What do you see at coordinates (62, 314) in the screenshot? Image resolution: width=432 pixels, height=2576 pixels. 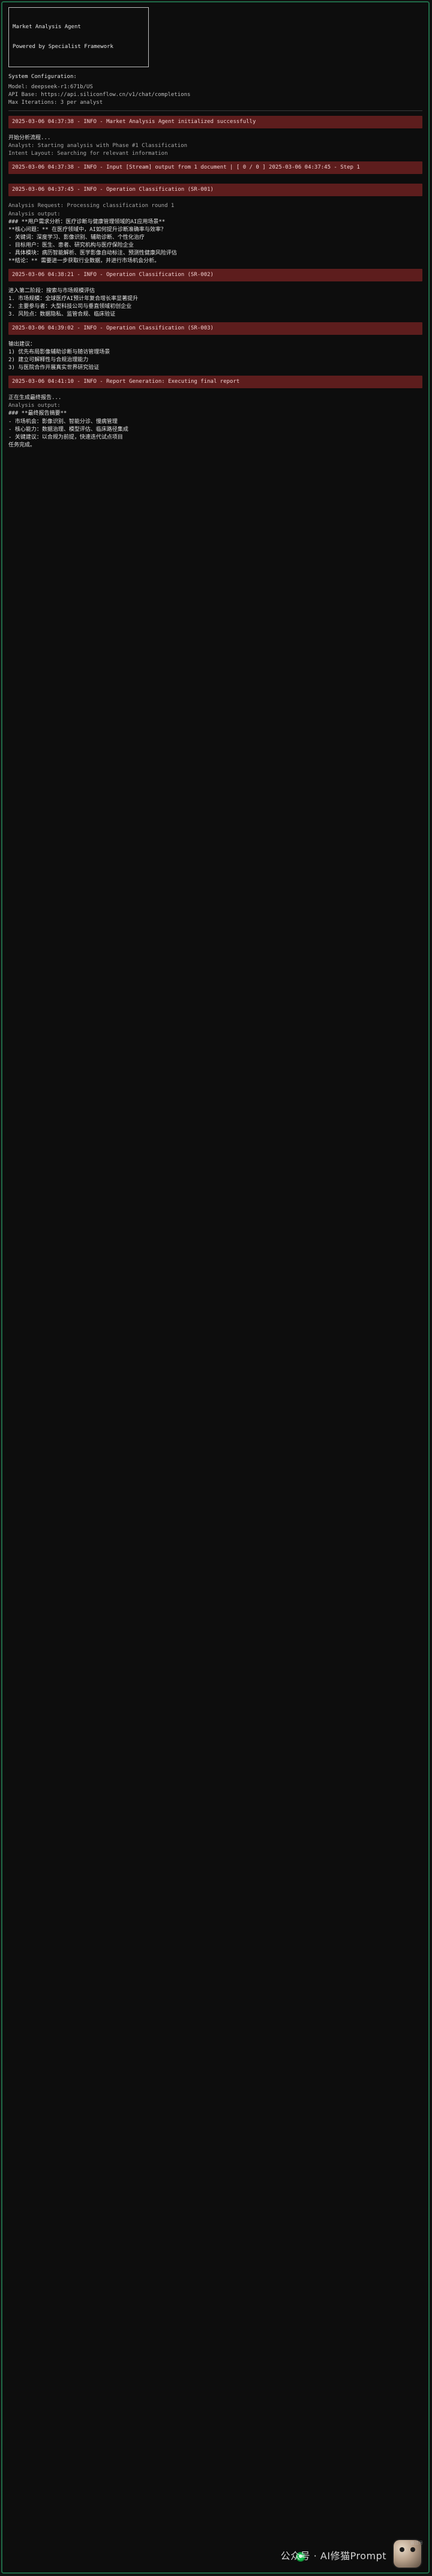 I see `log-line: 3. 风险点：数据隐私、监管合规、临床验证` at bounding box center [62, 314].